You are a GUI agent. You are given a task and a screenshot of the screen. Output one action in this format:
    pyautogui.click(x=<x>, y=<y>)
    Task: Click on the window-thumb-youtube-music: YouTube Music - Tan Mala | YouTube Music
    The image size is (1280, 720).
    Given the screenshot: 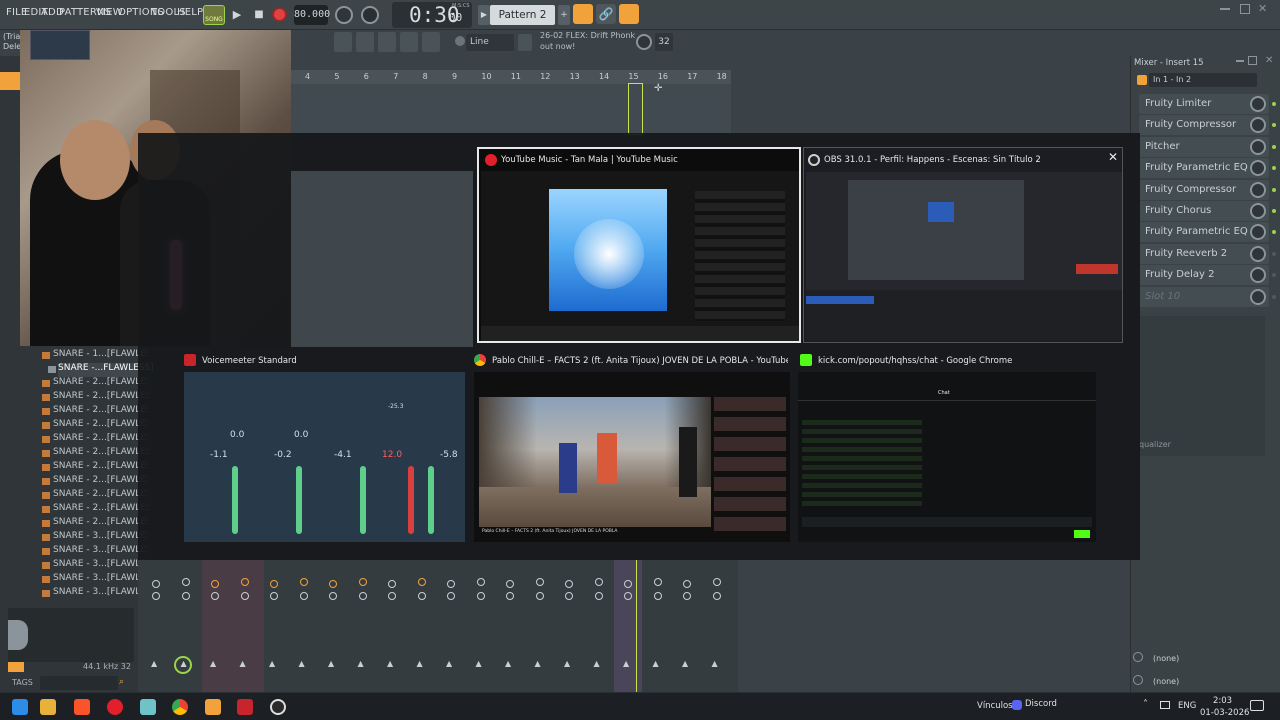 What is the action you would take?
    pyautogui.click(x=639, y=245)
    